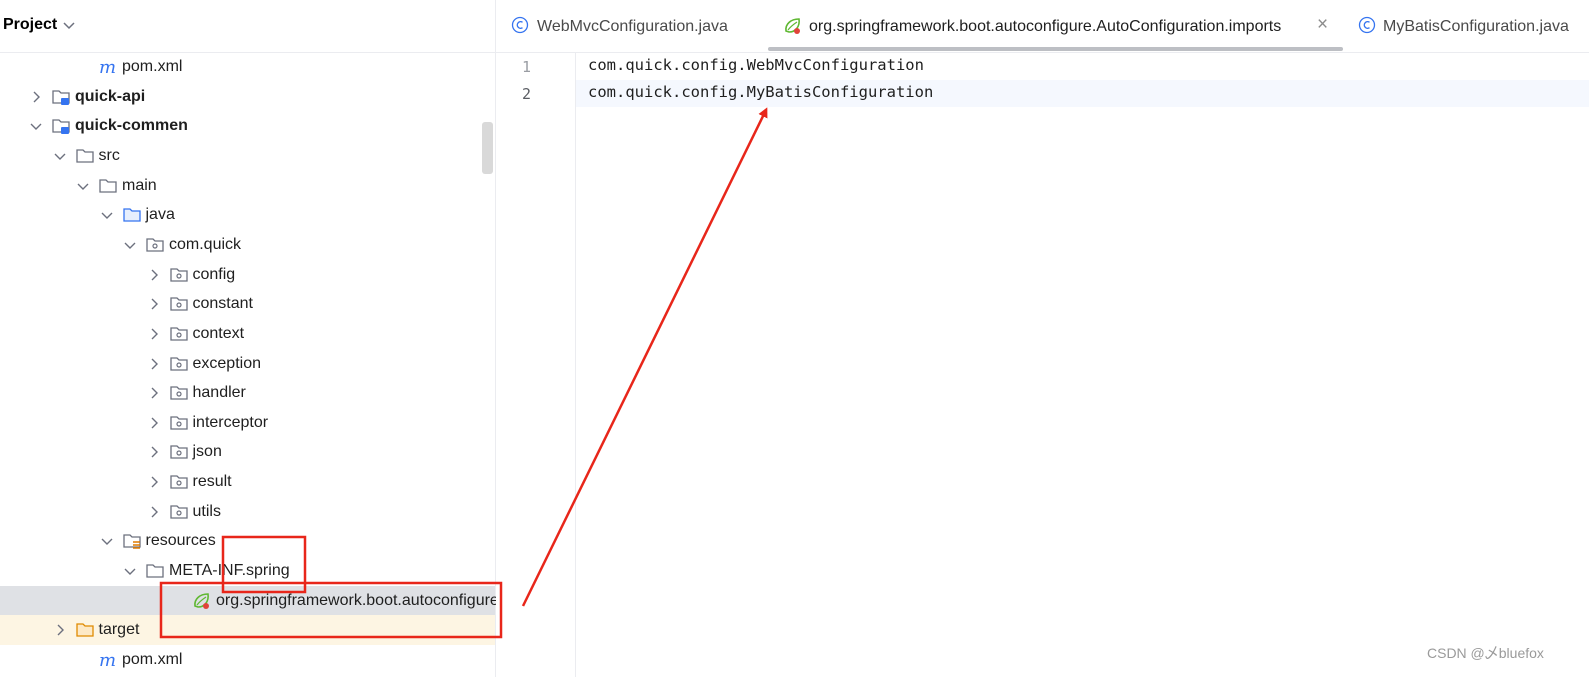 The width and height of the screenshot is (1589, 677). Describe the element at coordinates (131, 126) in the screenshot. I see `tree-item-label: quick-commen` at that location.